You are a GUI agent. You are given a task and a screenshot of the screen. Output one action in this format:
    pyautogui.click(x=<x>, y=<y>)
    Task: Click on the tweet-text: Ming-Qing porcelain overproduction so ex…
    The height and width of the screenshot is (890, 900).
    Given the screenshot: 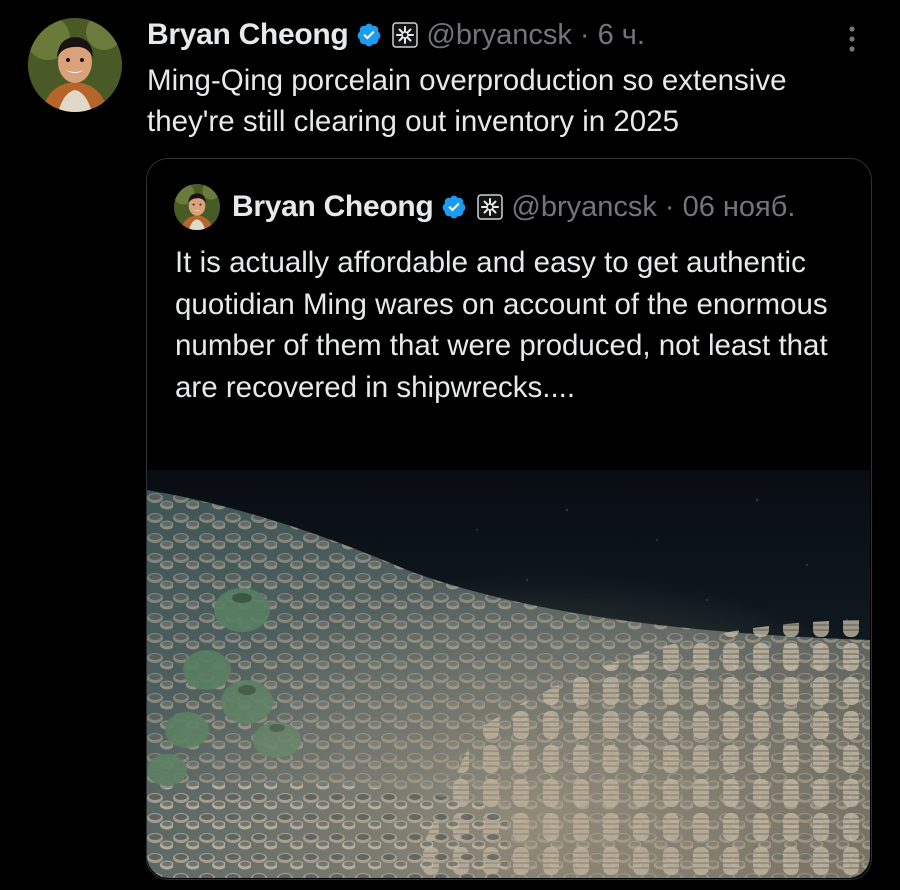 What is the action you would take?
    pyautogui.click(x=467, y=101)
    